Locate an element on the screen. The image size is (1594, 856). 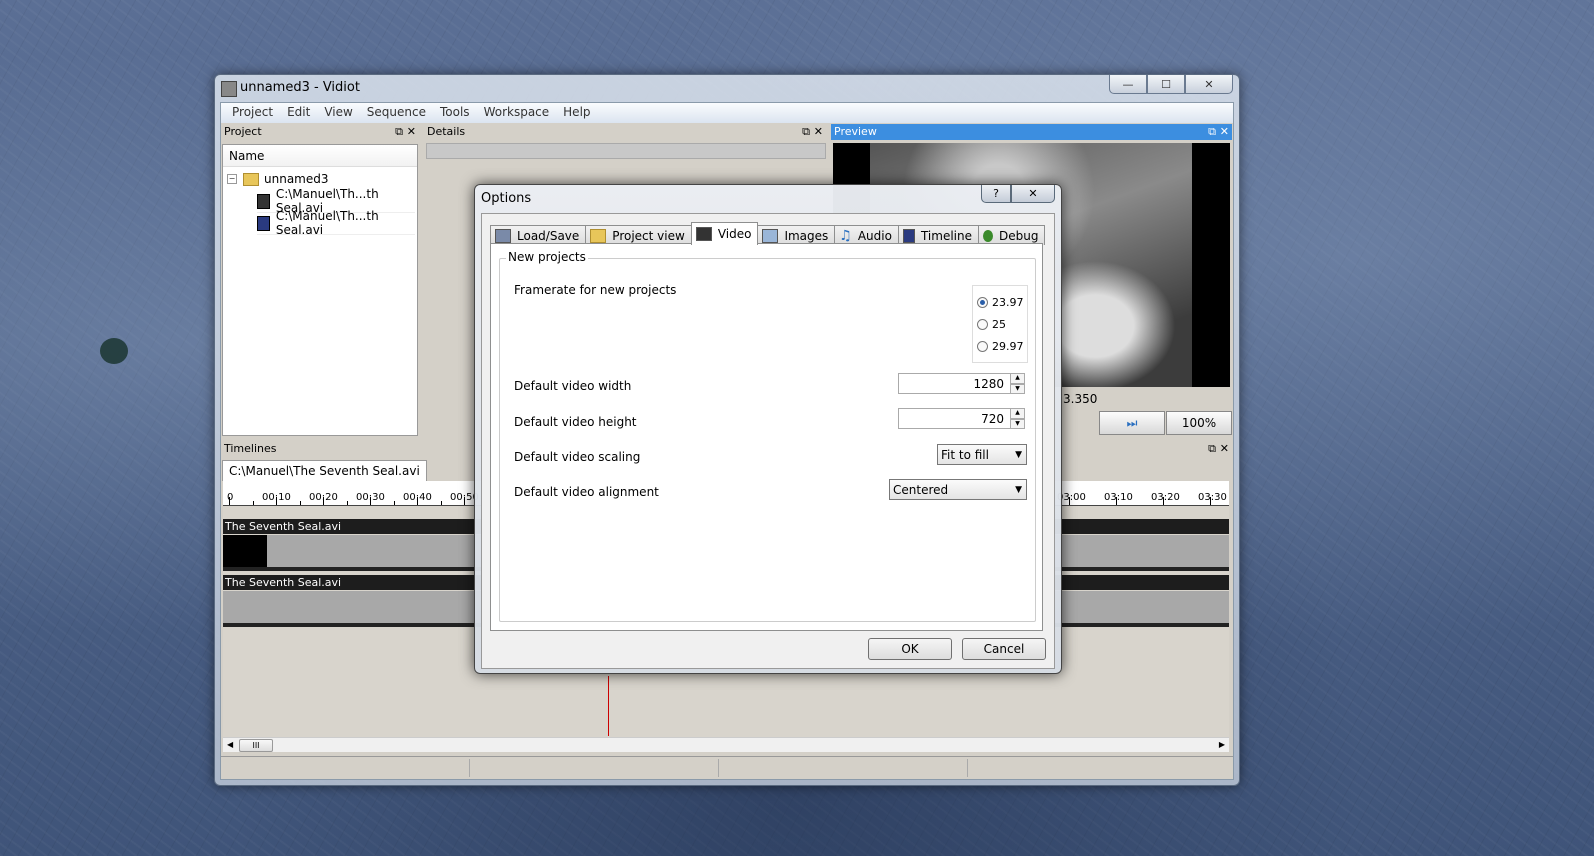
folder-icon is located at coordinates (598, 235).